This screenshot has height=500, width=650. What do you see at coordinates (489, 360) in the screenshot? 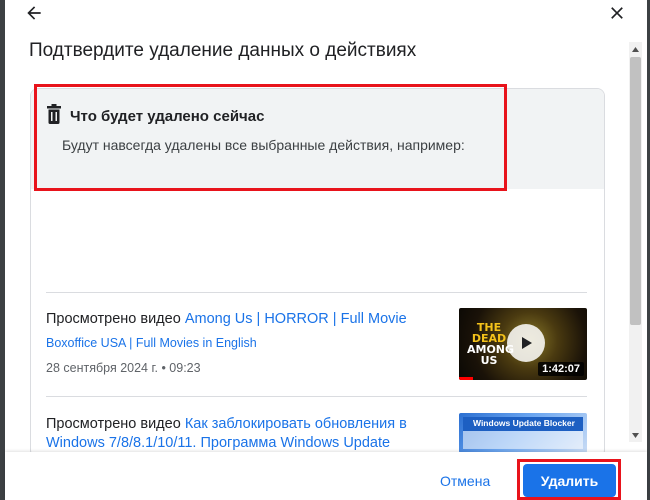
I see `thumbnail-1-text-4: US` at bounding box center [489, 360].